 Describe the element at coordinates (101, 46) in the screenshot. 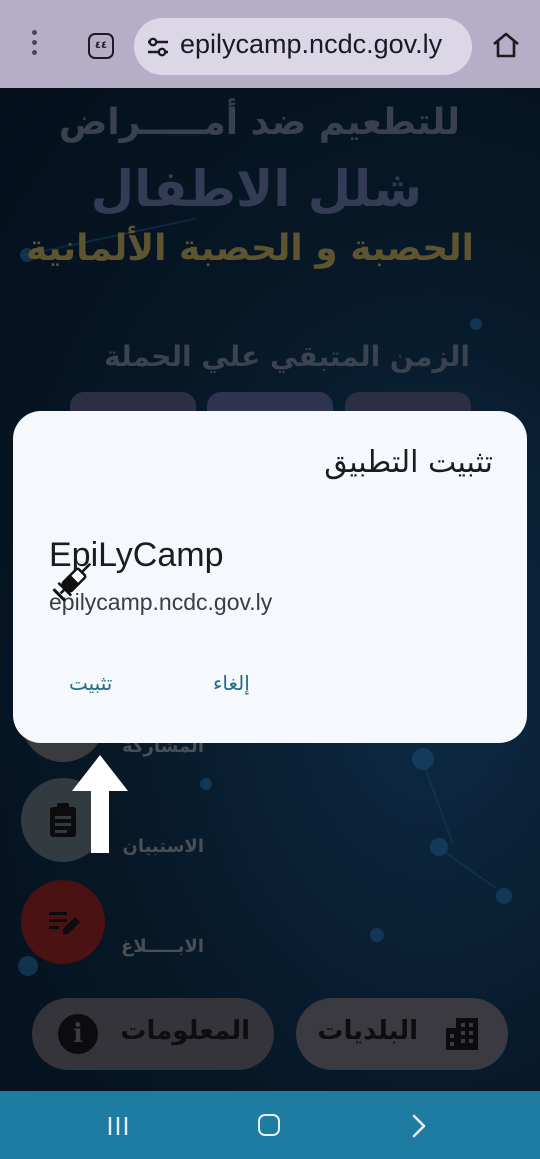

I see `tab-switcher-button: ٤٤` at that location.